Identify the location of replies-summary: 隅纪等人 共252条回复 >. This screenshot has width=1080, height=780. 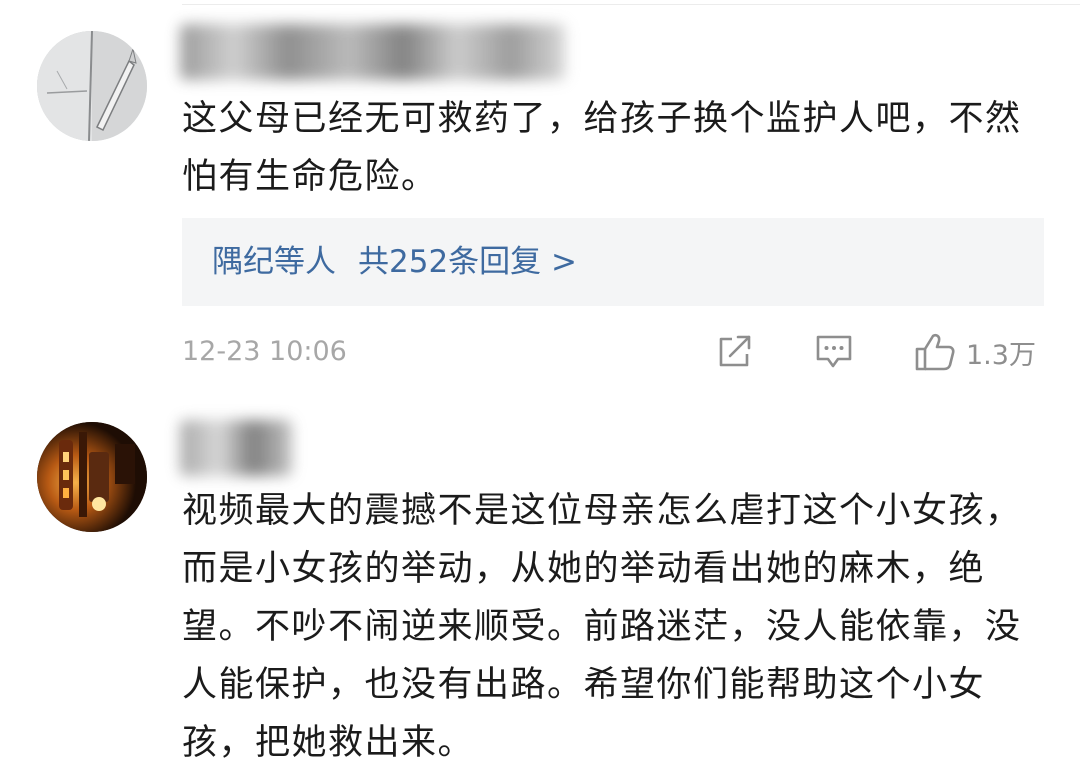
(613, 262).